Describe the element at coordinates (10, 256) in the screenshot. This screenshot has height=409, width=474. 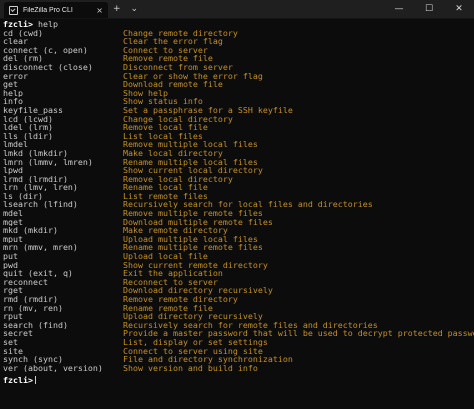
I see `command-name: put` at that location.